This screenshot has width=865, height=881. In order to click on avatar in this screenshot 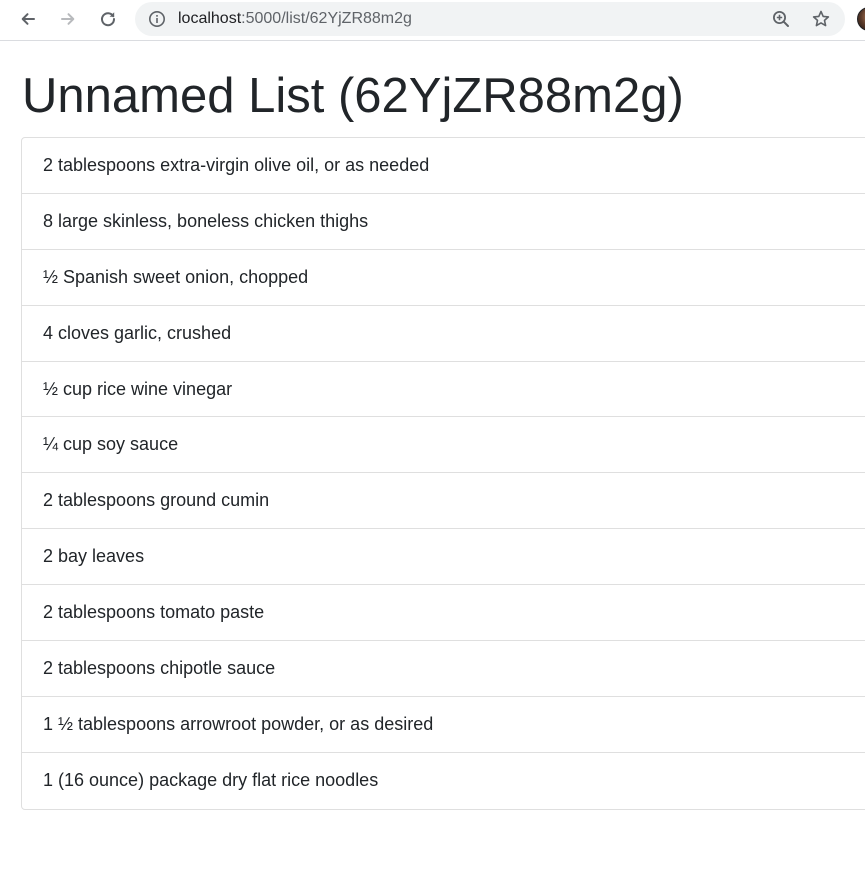, I will do `click(861, 19)`.